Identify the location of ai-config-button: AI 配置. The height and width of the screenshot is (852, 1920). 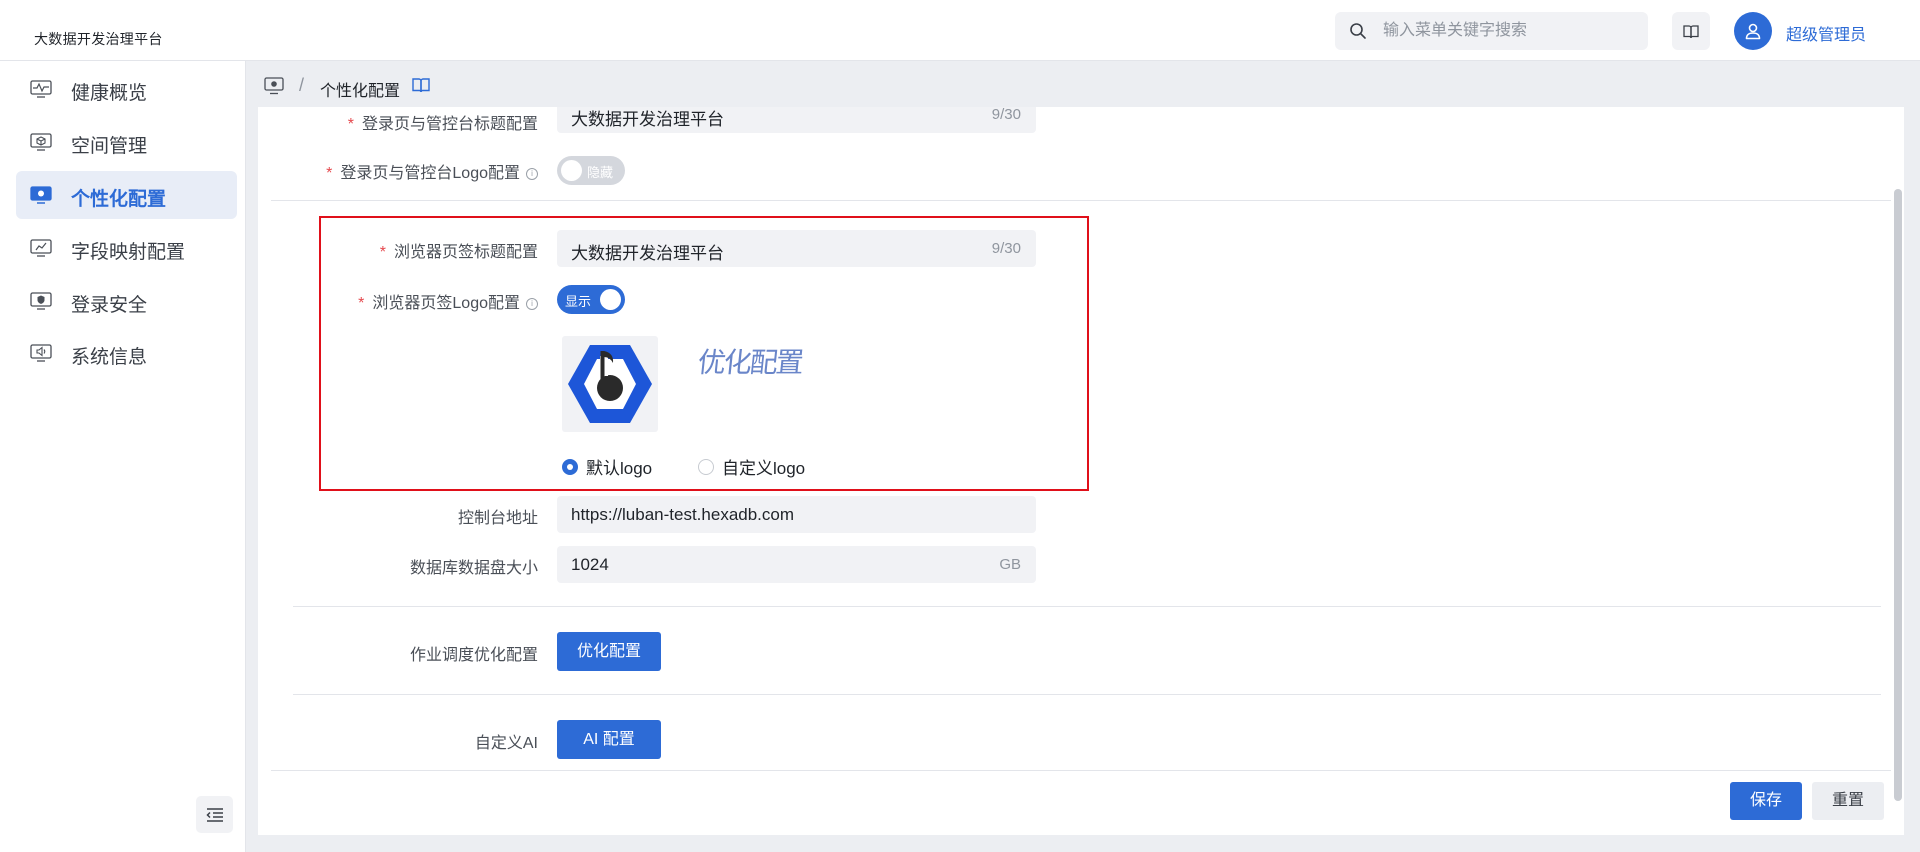
(609, 739).